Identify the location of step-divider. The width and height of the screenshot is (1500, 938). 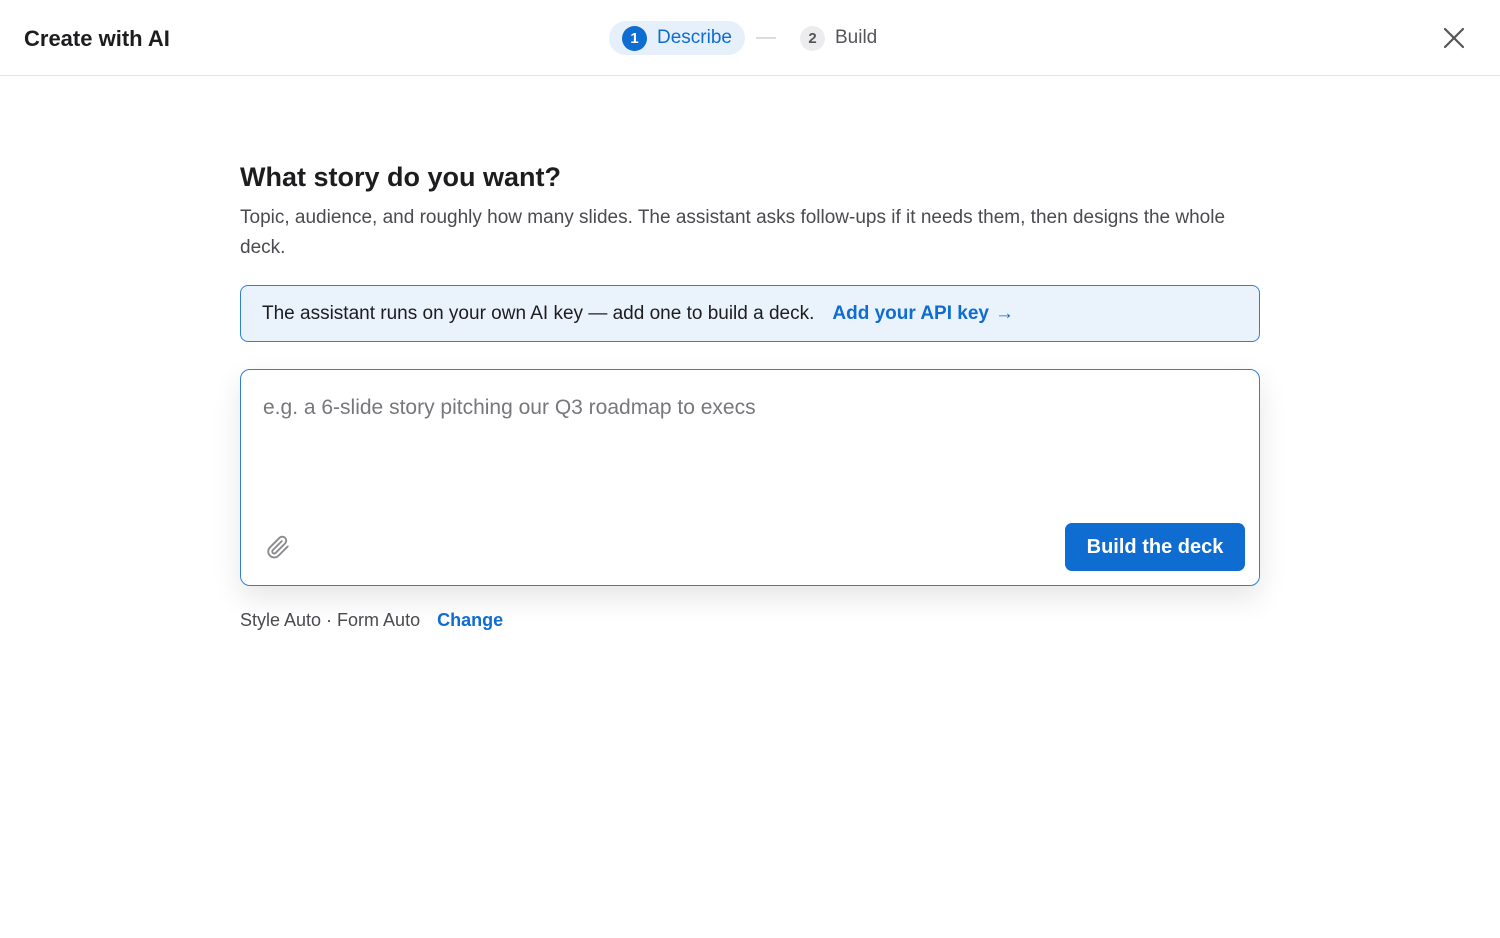
(765, 38).